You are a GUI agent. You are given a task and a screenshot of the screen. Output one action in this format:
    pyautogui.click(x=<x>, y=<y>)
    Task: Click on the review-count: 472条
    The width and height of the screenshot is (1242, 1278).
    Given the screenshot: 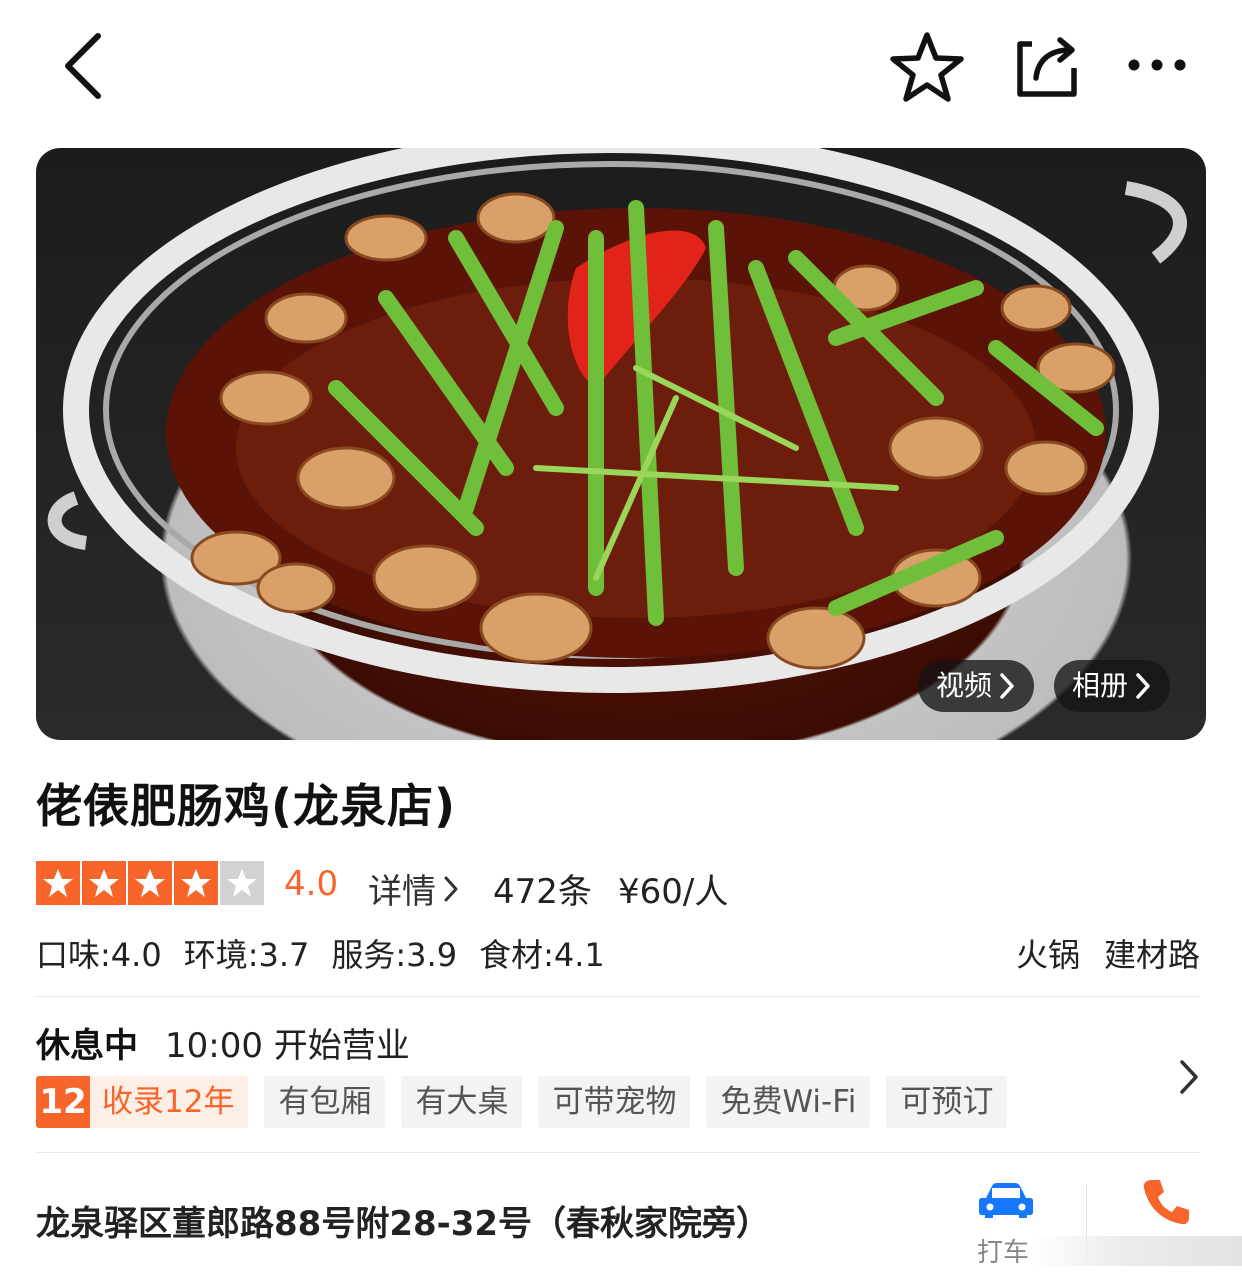 What is the action you would take?
    pyautogui.click(x=542, y=888)
    